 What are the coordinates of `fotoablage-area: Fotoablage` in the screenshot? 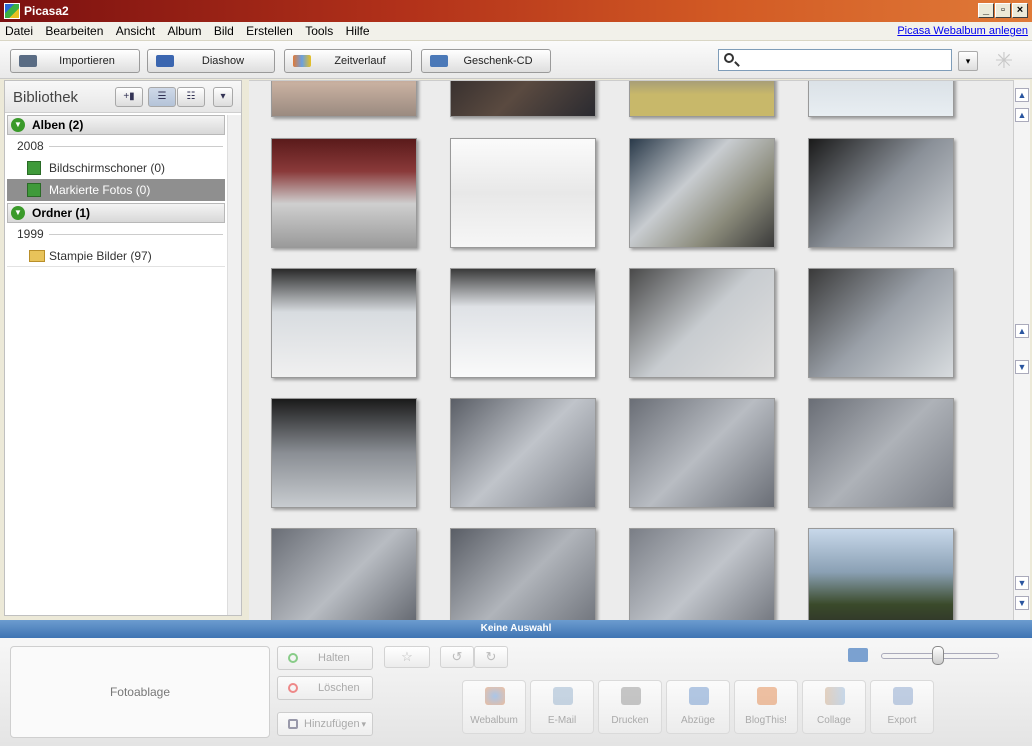 It's located at (140, 692).